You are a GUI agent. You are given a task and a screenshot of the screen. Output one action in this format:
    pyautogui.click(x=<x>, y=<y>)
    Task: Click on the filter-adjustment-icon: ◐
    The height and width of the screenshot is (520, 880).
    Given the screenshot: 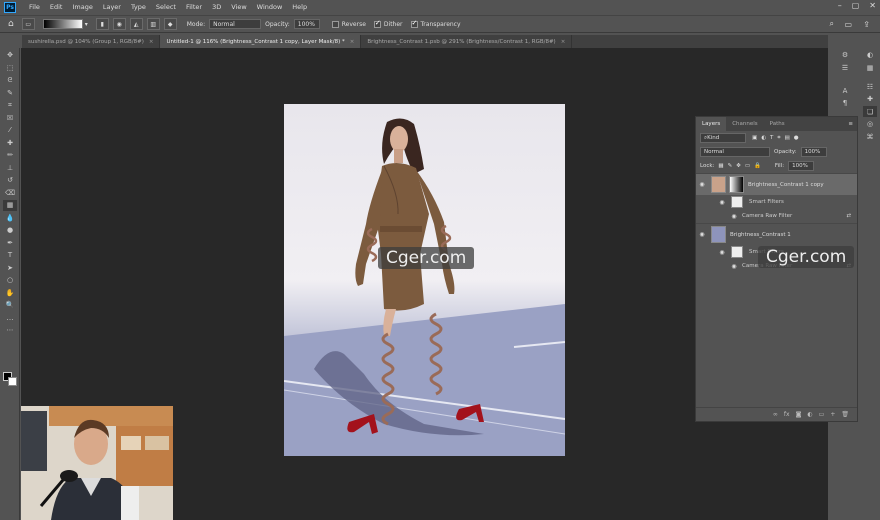 What is the action you would take?
    pyautogui.click(x=763, y=138)
    